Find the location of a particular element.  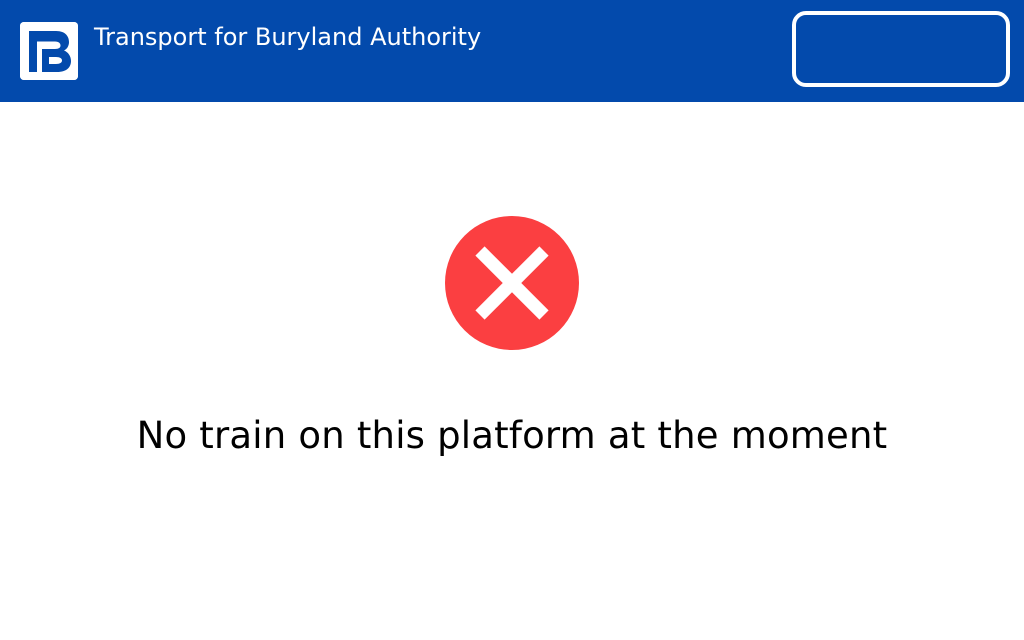

error-x-icon is located at coordinates (512, 283).